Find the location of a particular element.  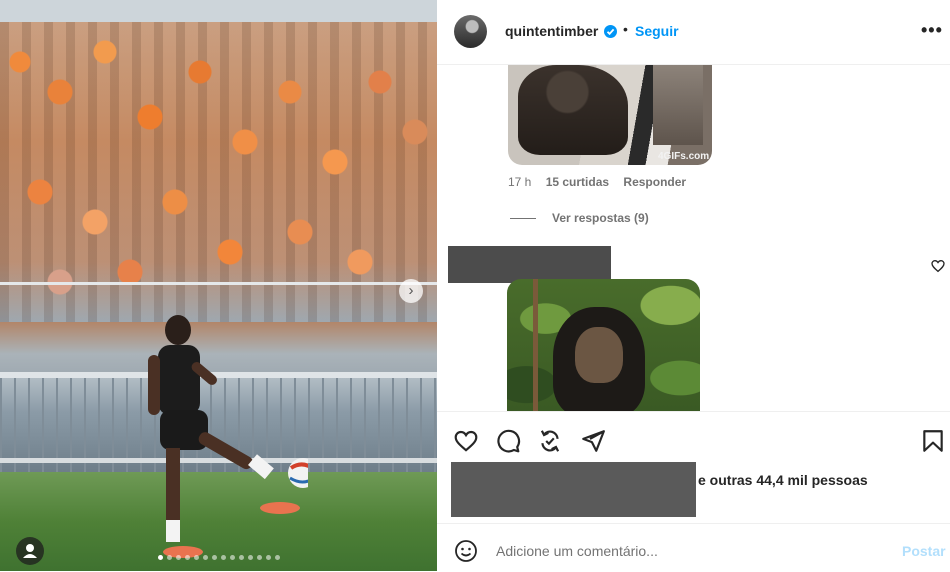

chimp-face is located at coordinates (599, 355).